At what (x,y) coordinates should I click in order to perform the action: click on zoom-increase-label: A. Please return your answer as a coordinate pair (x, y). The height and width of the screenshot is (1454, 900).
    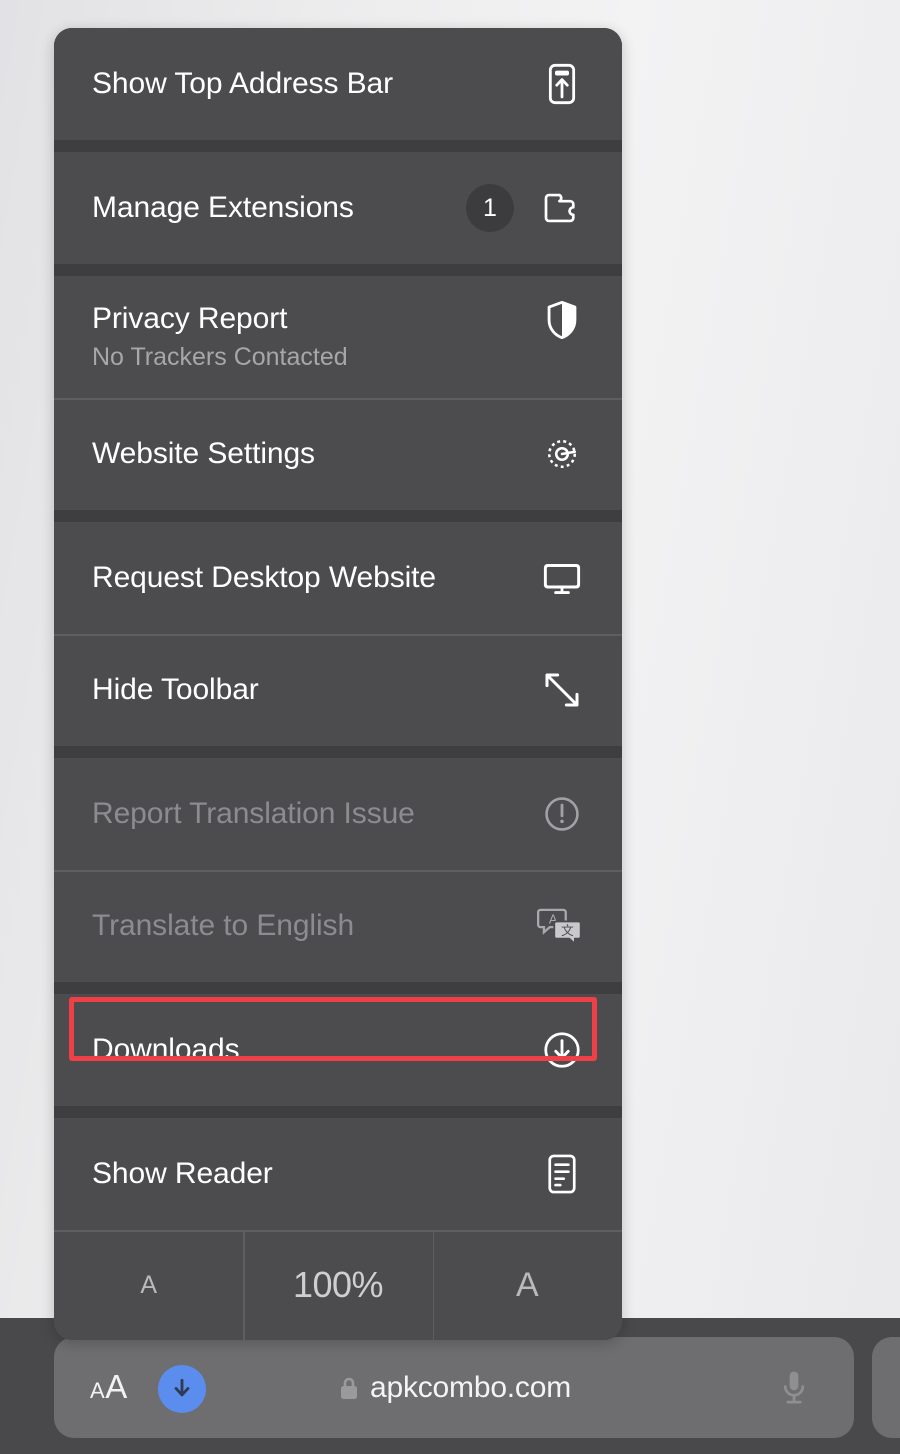
    Looking at the image, I should click on (527, 1284).